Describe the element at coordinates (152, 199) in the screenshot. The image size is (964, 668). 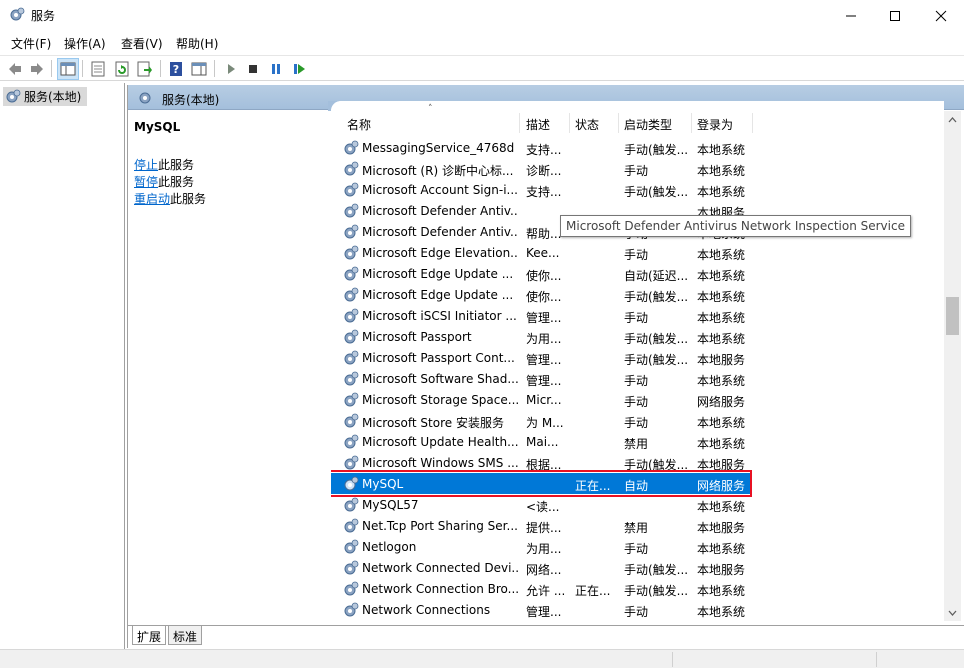
I see `restart-service-link: 重启动` at that location.